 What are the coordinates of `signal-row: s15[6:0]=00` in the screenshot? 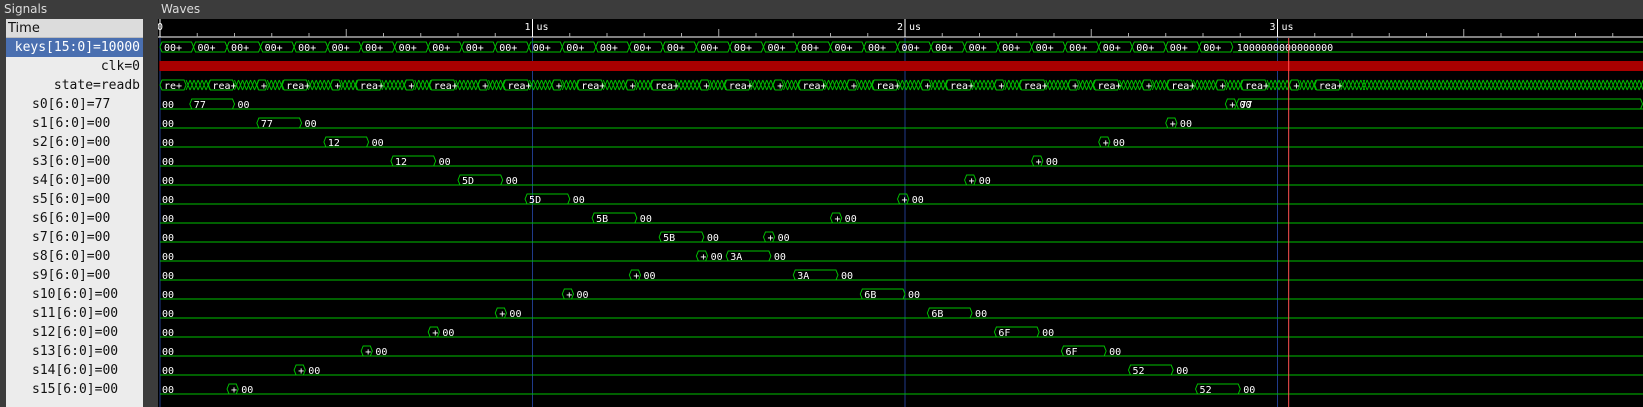 It's located at (74, 389).